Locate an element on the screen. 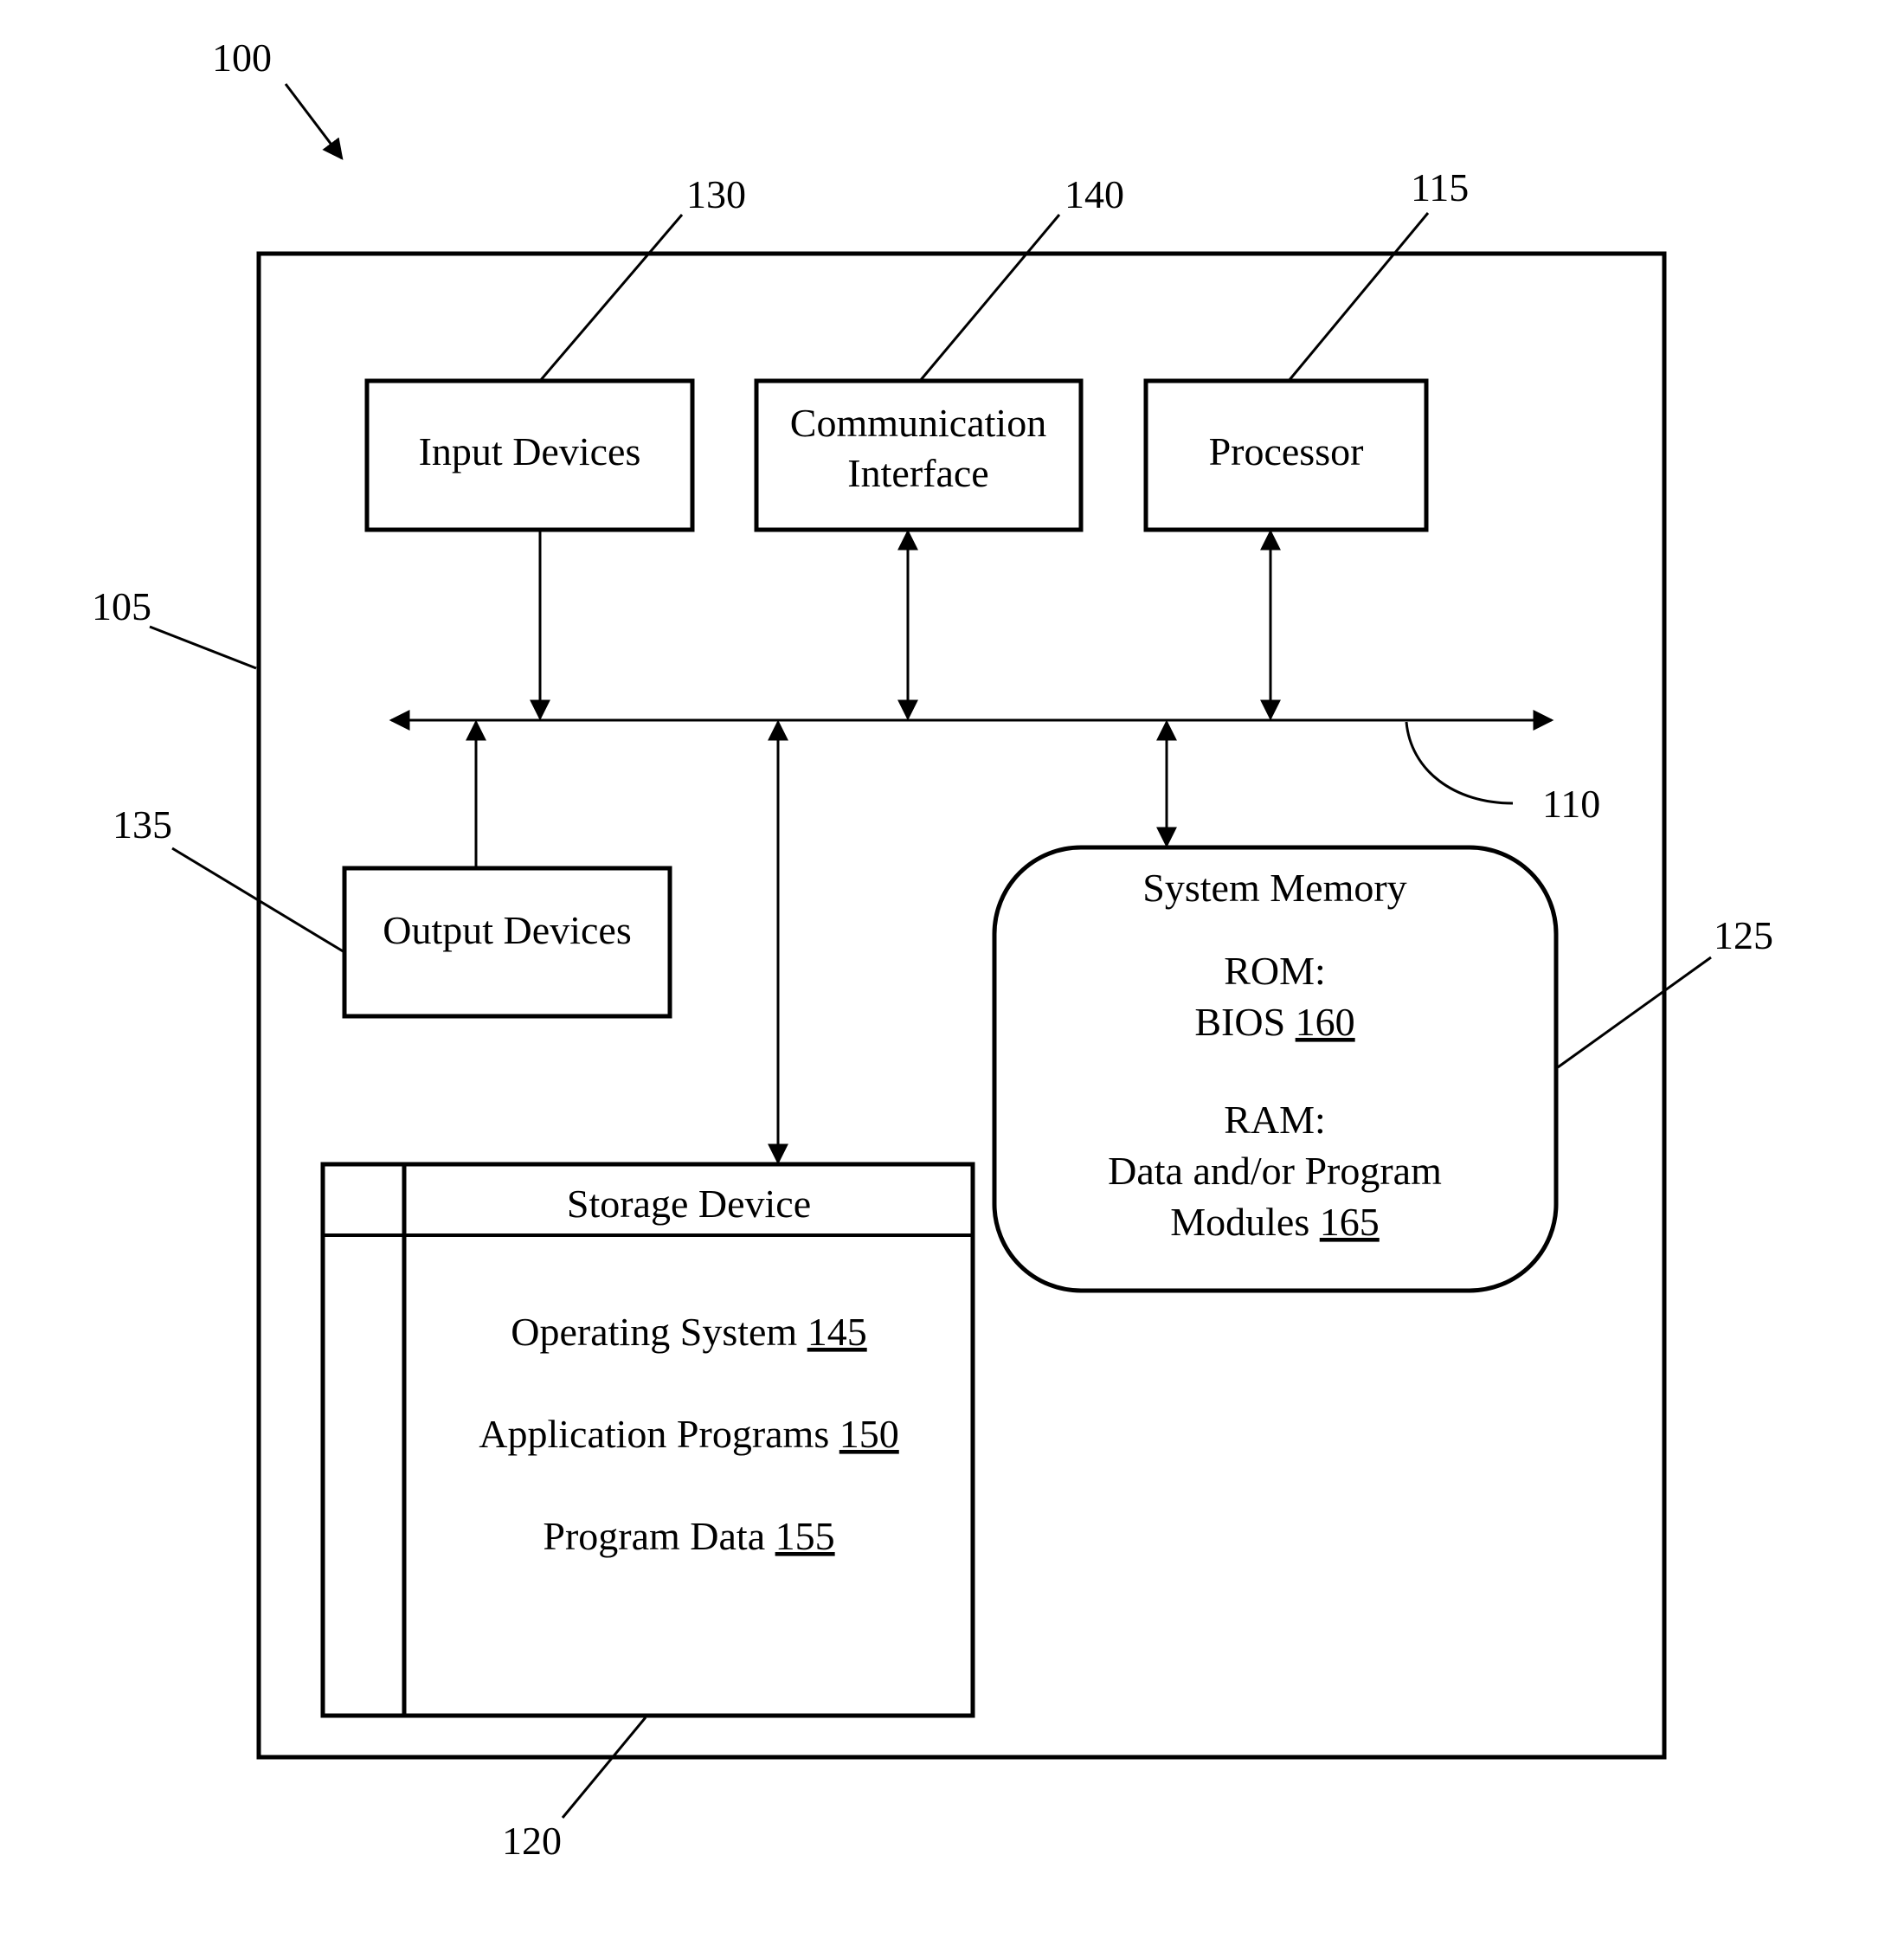 The width and height of the screenshot is (1904, 1945). ram-data-program-label: Data and/or Program is located at coordinates (1275, 1171).